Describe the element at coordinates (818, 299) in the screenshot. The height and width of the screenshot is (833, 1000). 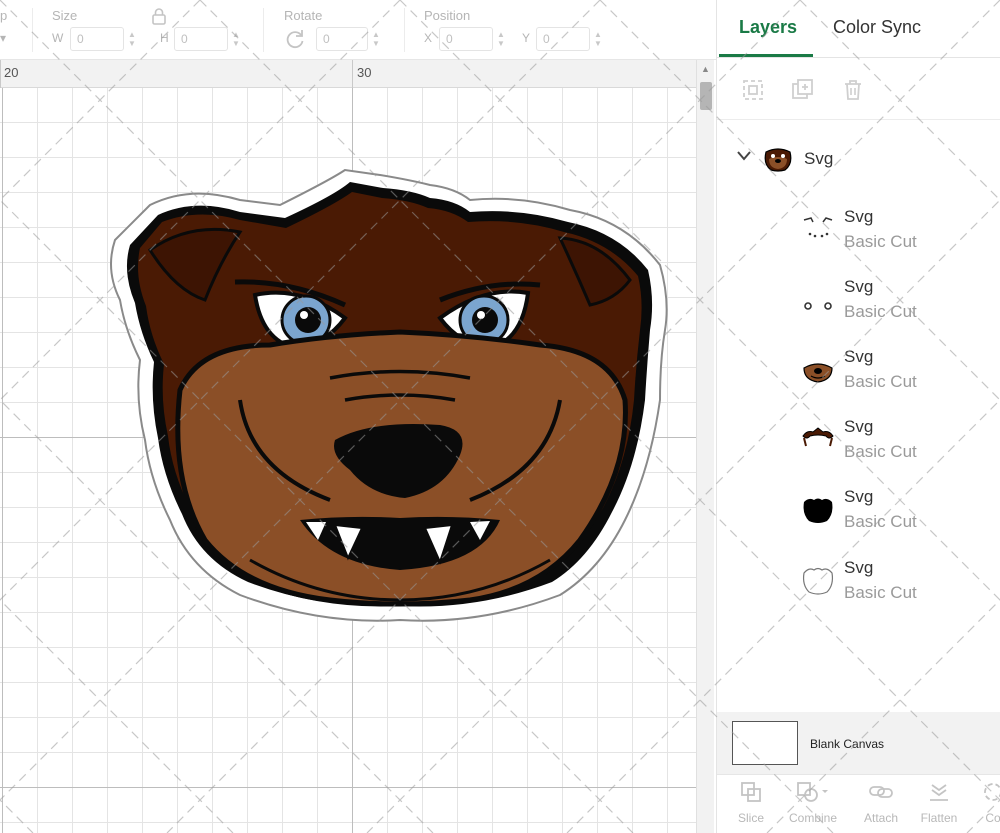
I see `pupils-thumbnail` at that location.